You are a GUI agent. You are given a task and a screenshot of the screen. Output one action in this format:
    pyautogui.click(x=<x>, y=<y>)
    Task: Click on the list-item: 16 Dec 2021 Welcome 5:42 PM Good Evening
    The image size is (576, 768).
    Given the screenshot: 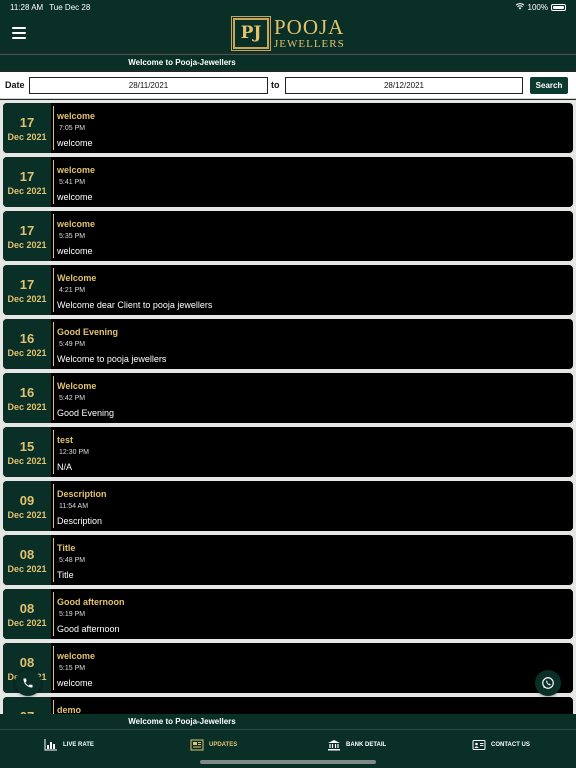 What is the action you would take?
    pyautogui.click(x=288, y=398)
    